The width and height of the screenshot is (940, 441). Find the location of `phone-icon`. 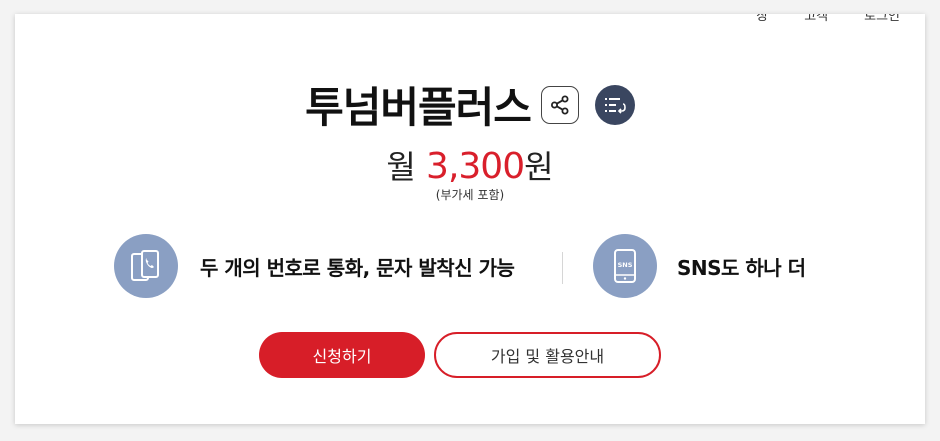

phone-icon is located at coordinates (145, 265).